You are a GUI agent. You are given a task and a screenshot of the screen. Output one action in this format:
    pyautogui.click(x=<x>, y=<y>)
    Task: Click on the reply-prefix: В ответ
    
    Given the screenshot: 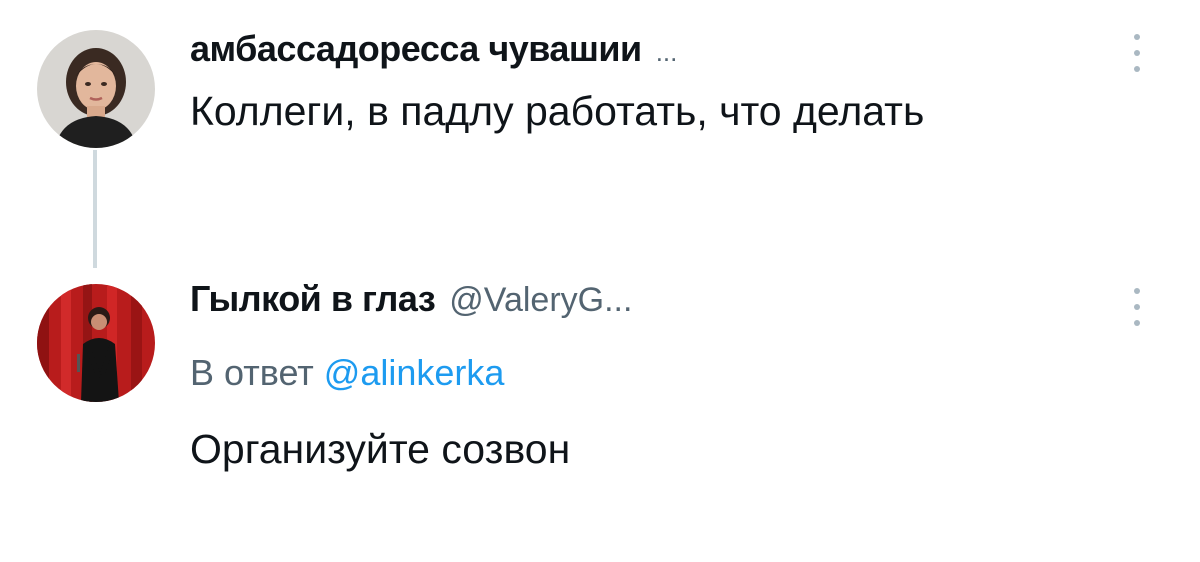 What is the action you would take?
    pyautogui.click(x=252, y=372)
    